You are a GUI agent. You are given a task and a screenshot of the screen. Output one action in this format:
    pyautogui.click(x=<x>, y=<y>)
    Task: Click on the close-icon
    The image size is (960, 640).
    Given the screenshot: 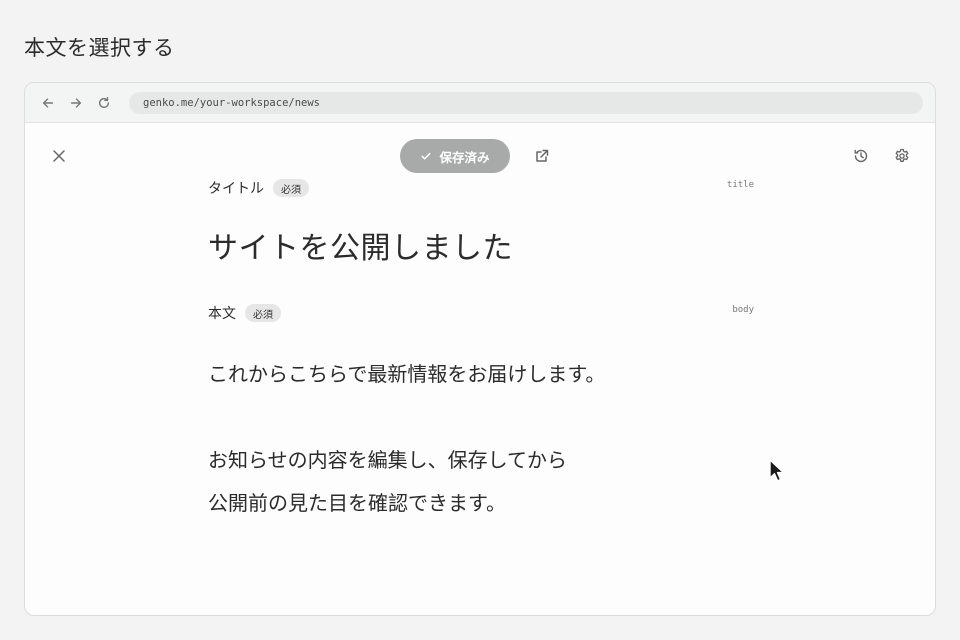 What is the action you would take?
    pyautogui.click(x=59, y=156)
    